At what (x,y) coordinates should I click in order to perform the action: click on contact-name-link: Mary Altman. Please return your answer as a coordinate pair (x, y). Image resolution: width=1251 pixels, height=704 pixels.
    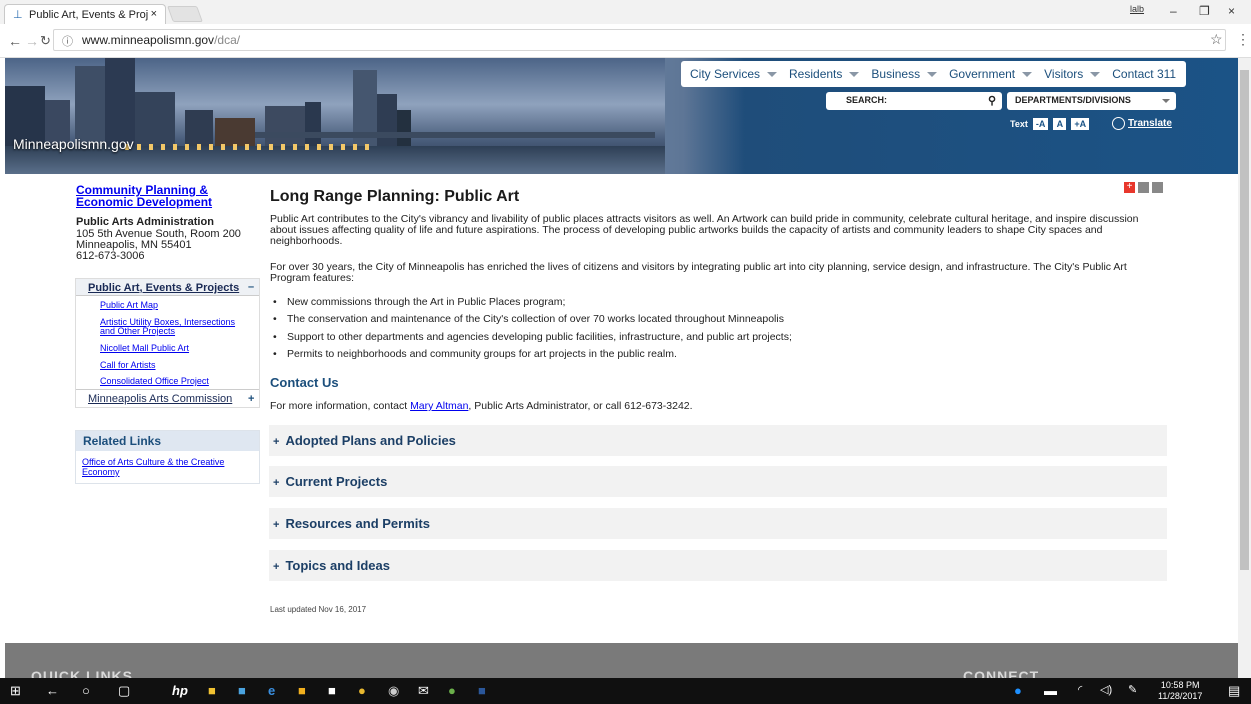
    Looking at the image, I should click on (439, 406).